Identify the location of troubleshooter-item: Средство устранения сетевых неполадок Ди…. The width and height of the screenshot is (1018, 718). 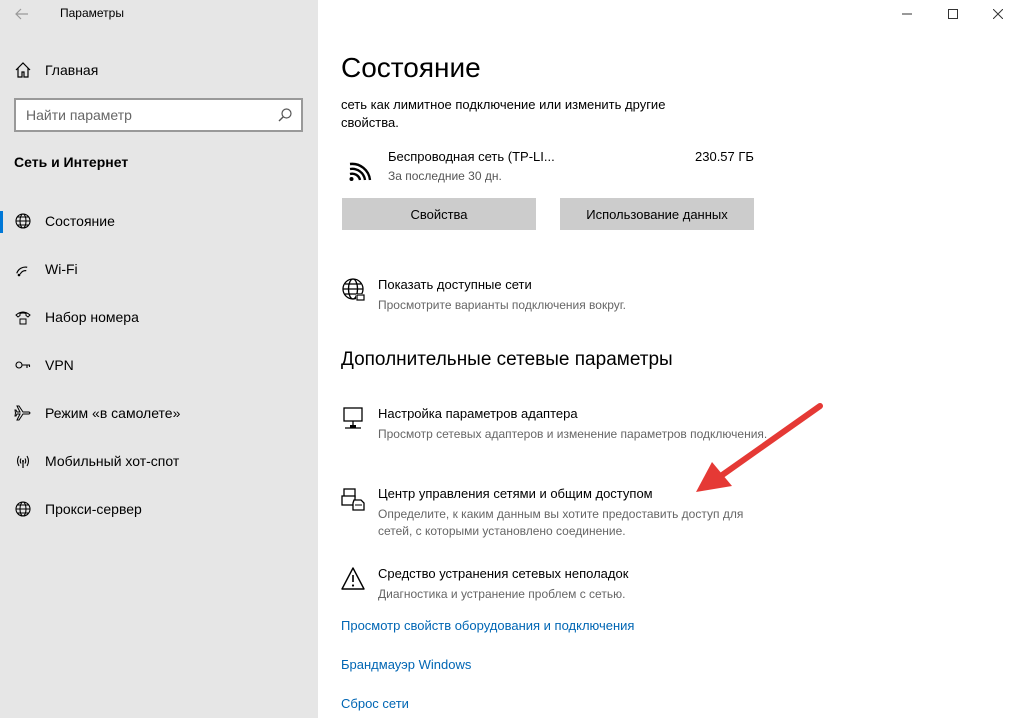
(571, 586).